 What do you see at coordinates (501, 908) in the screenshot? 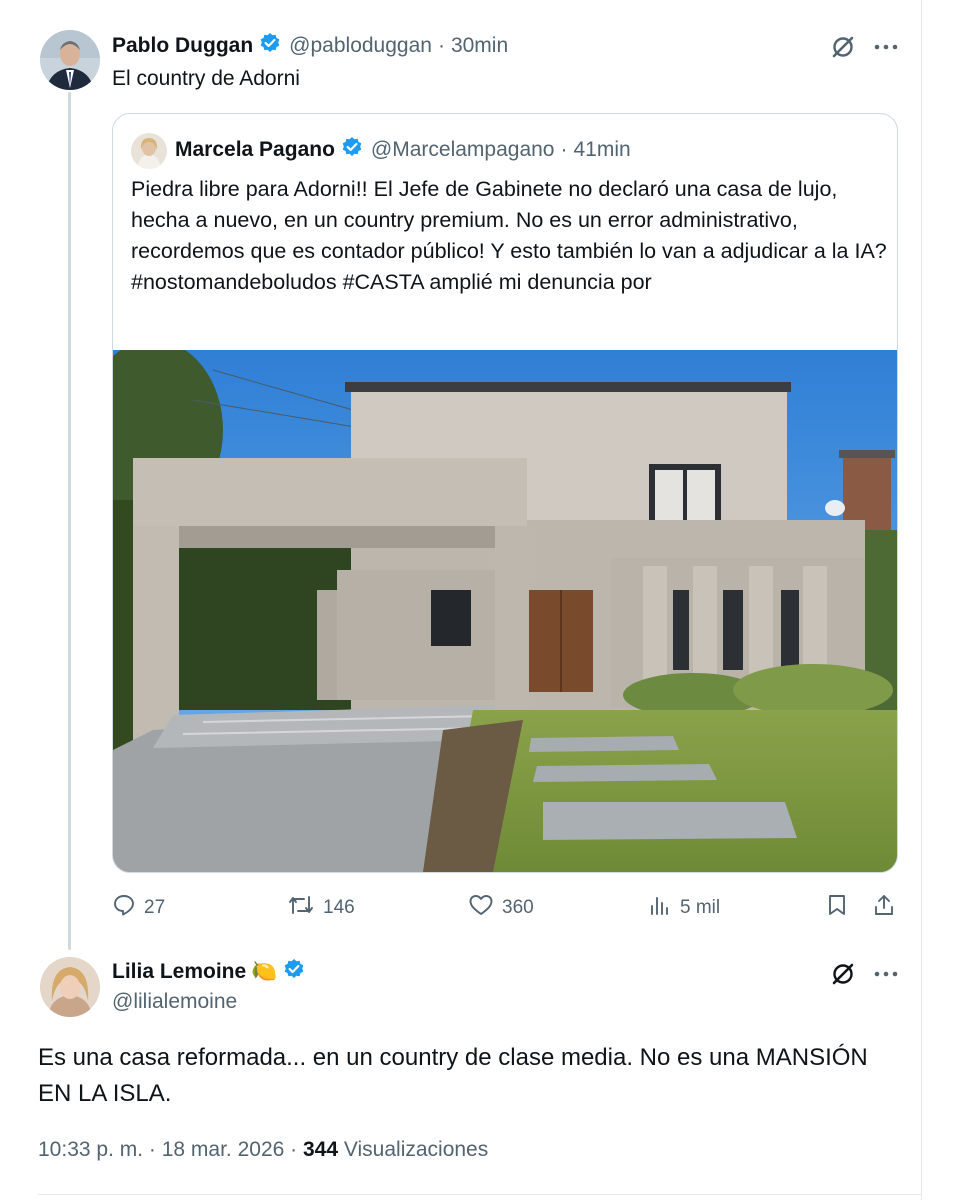
I see `like-button: 360` at bounding box center [501, 908].